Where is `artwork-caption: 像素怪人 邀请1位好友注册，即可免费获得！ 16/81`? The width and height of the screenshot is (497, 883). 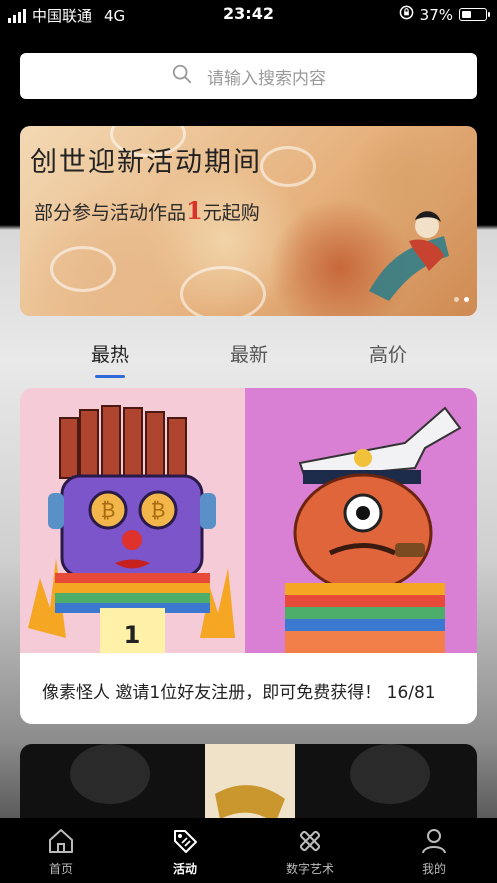 artwork-caption: 像素怪人 邀请1位好友注册，即可免费获得！ 16/81 is located at coordinates (239, 693).